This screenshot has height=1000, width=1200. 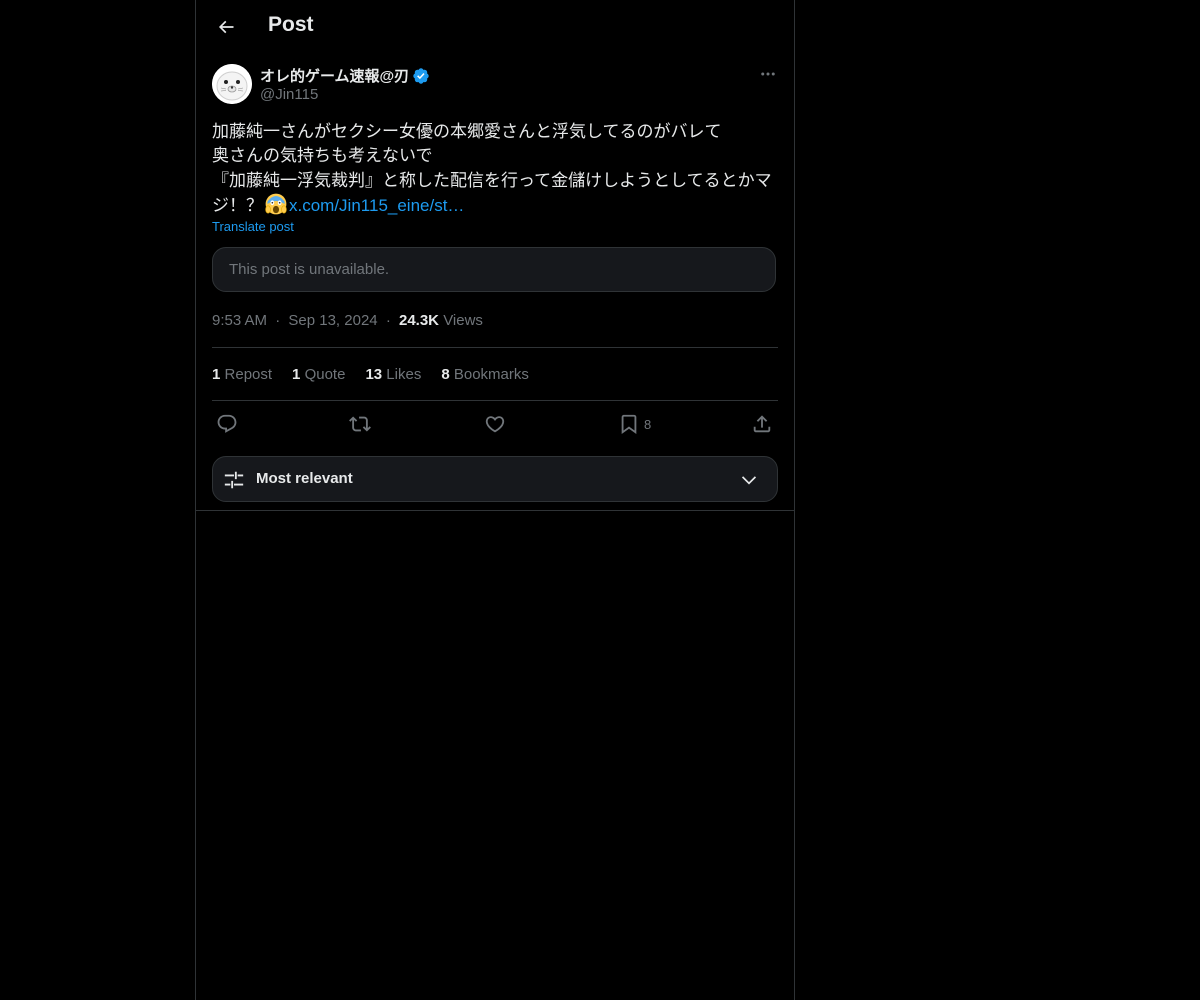 I want to click on unavailable-text: This post is unavailable., so click(x=309, y=269).